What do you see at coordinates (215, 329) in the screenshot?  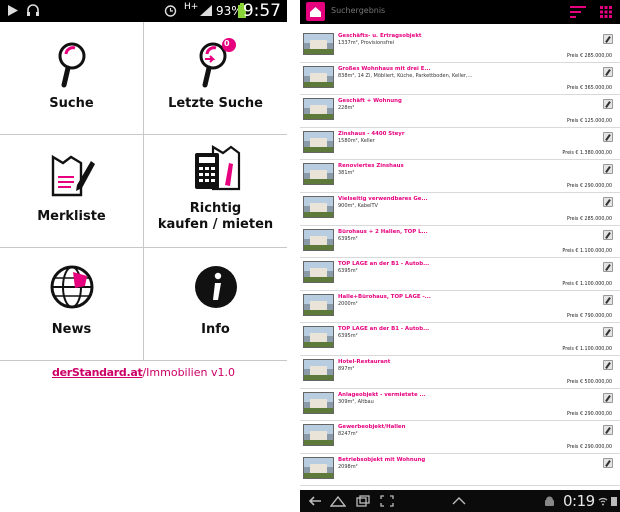 I see `menu-info-label: Info` at bounding box center [215, 329].